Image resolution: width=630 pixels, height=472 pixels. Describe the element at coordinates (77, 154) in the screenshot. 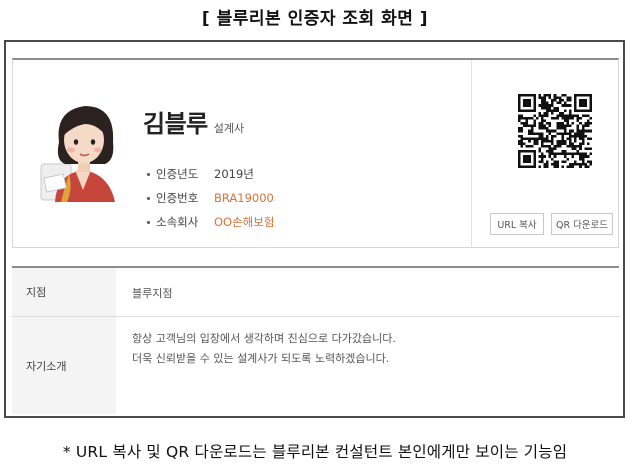

I see `consultant-avatar` at that location.